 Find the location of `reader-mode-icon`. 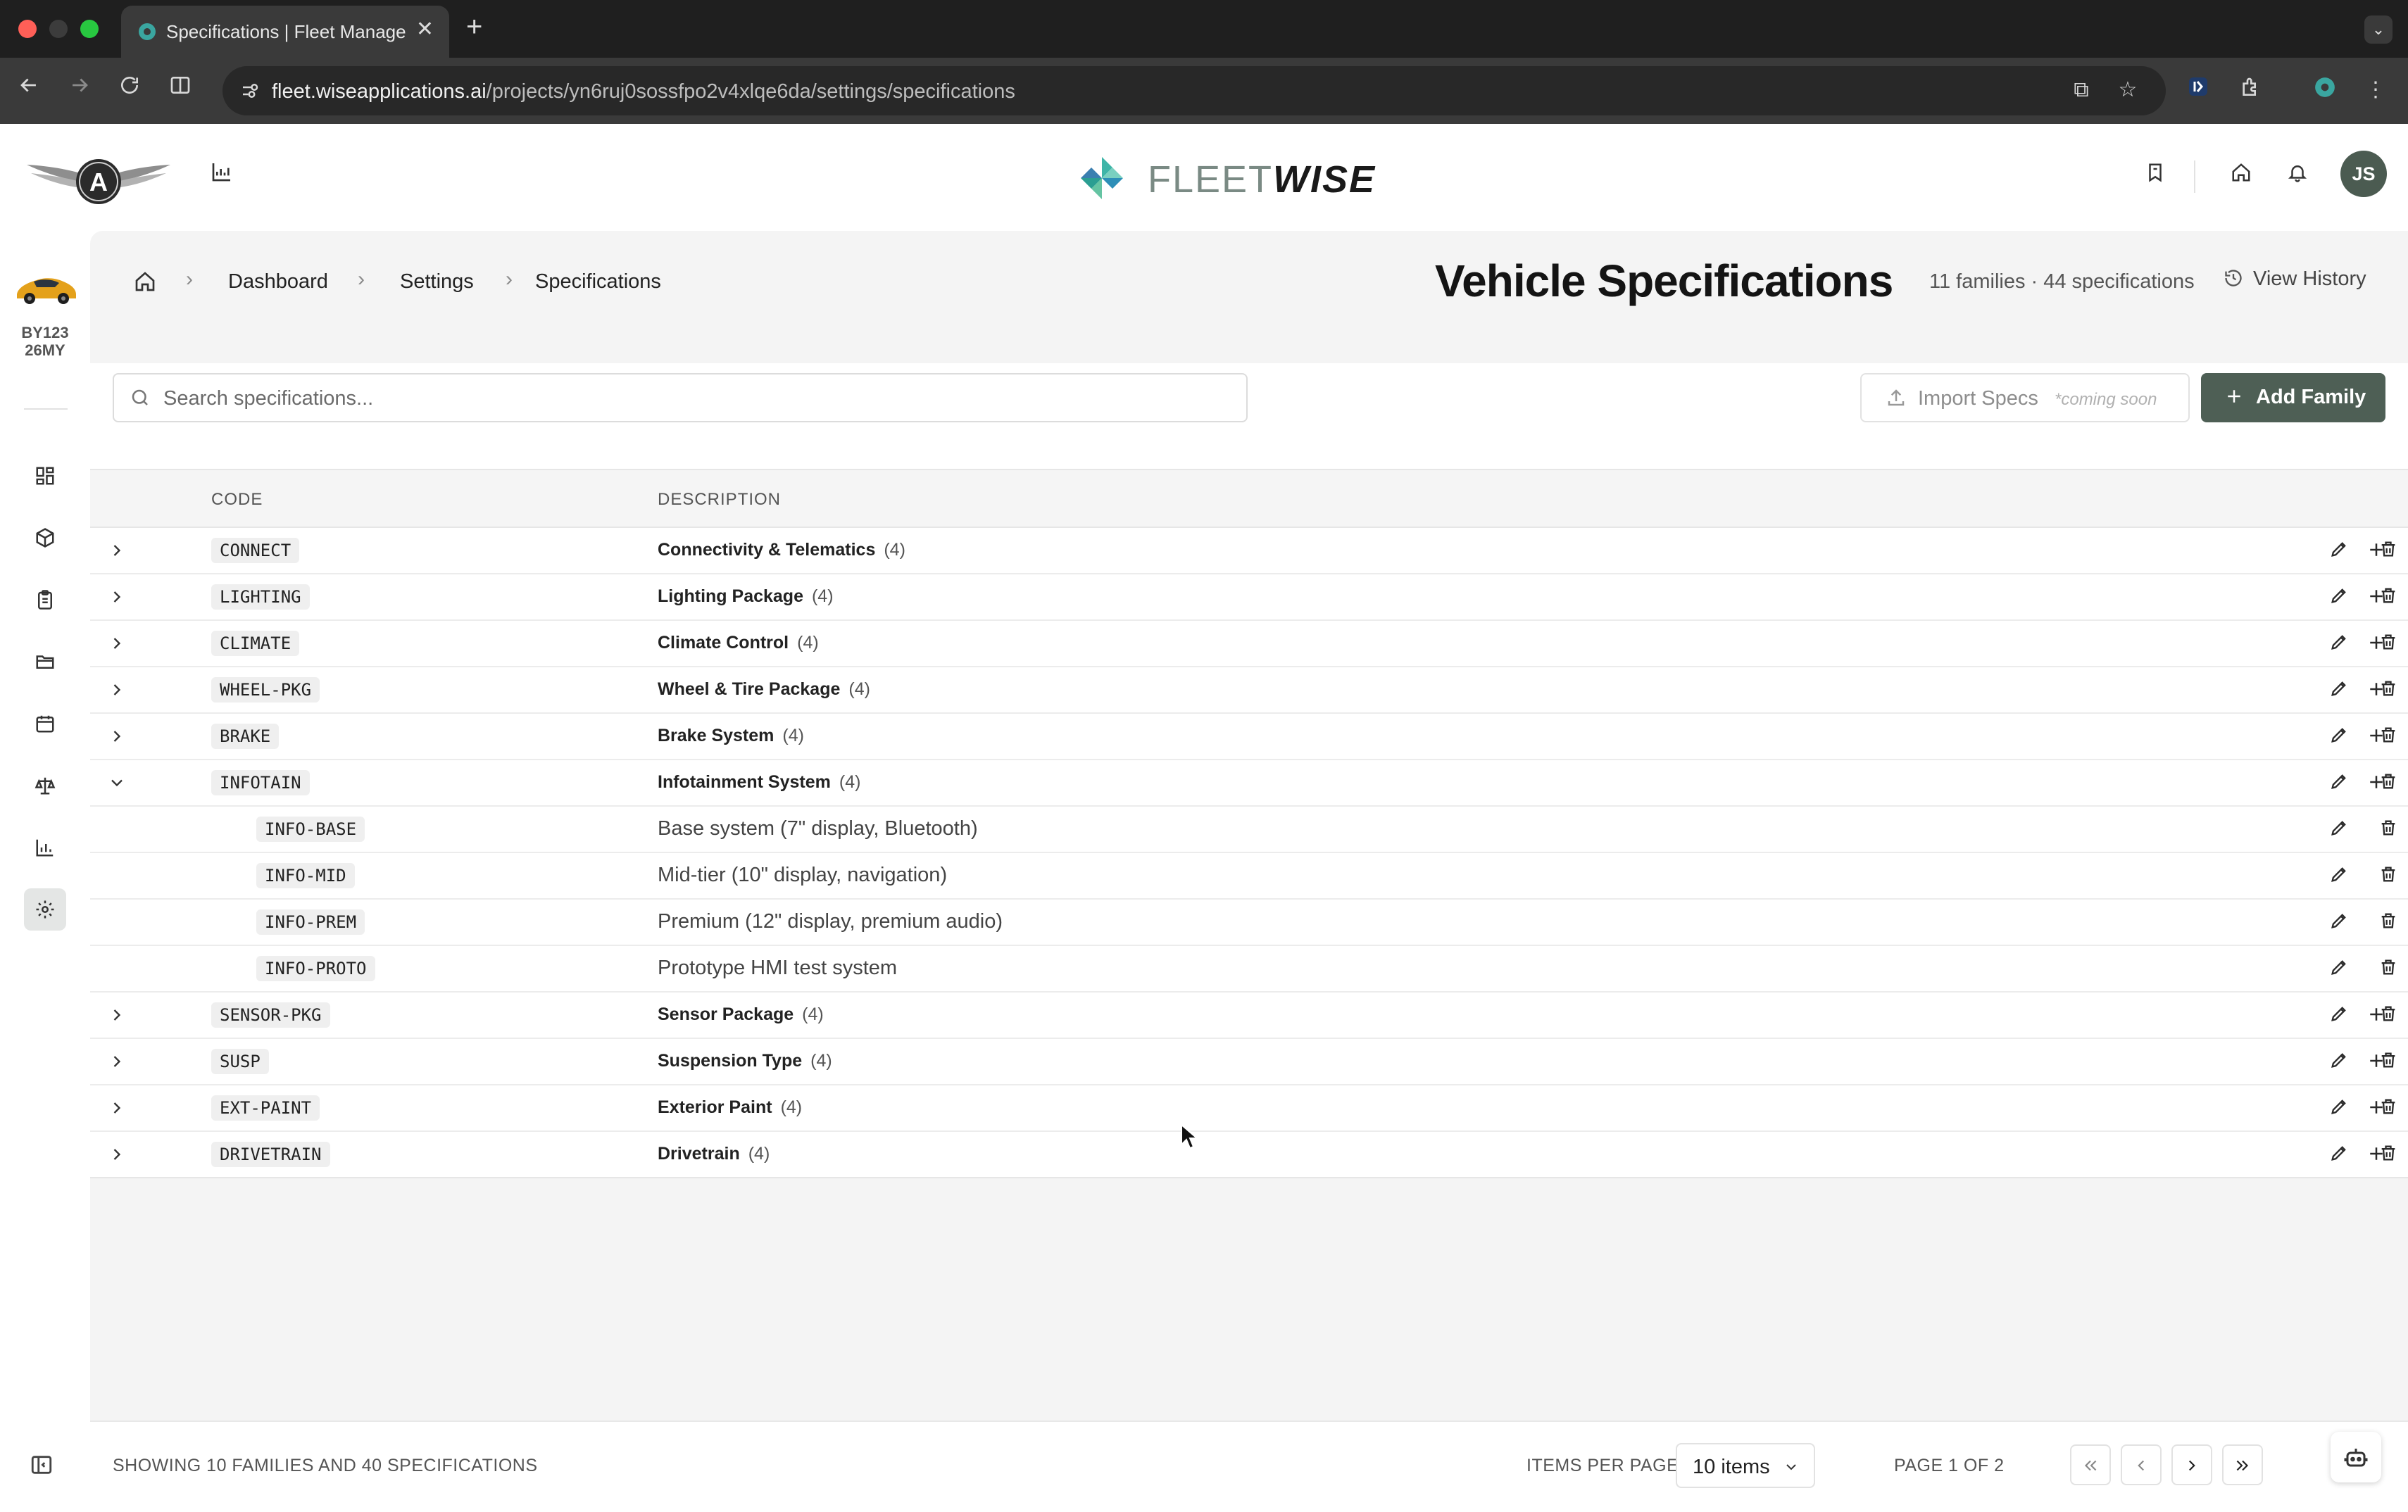

reader-mode-icon is located at coordinates (180, 88).